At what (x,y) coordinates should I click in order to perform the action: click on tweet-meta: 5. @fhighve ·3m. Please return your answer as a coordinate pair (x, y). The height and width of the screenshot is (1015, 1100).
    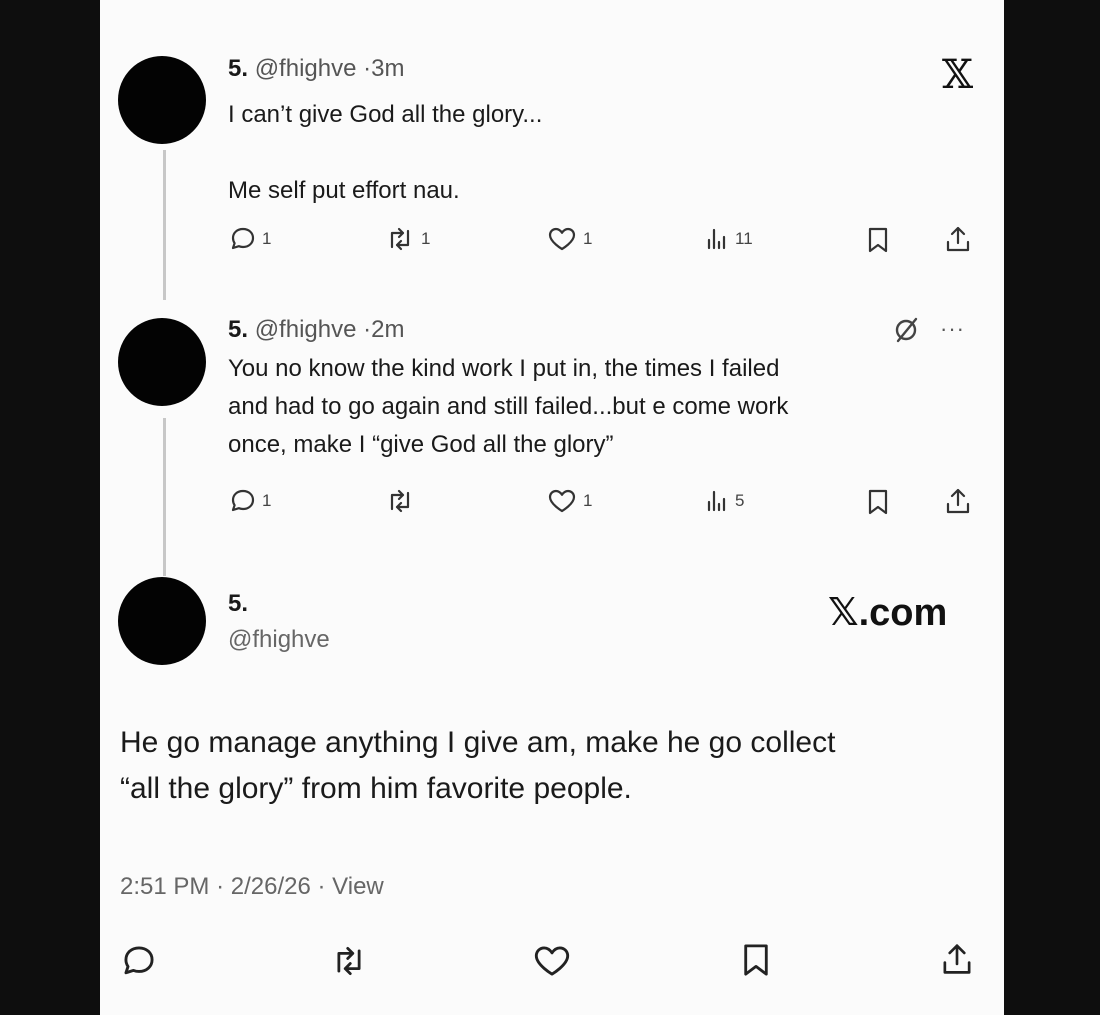
    Looking at the image, I should click on (316, 69).